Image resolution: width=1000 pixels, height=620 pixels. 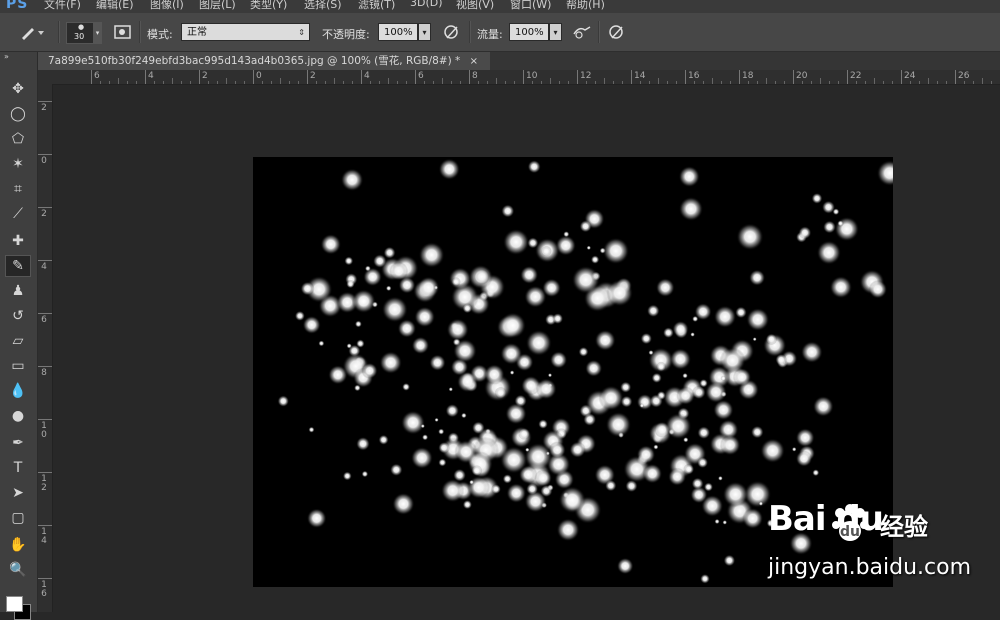 I want to click on menu-item: 帮助(H), so click(x=585, y=6).